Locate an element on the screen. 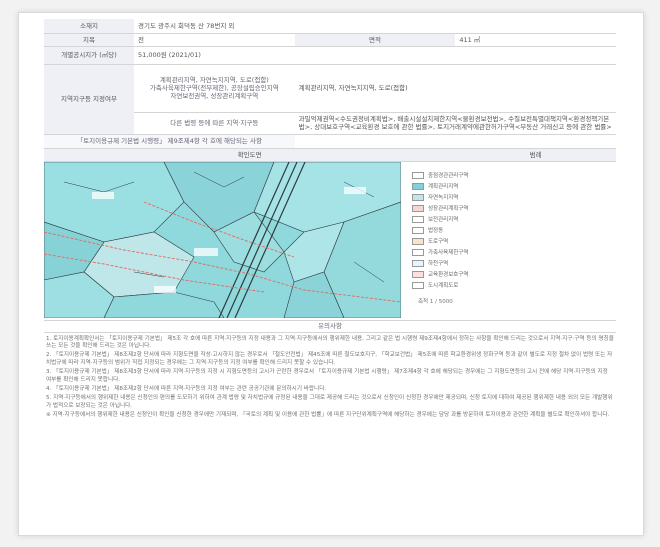  legend-item: 법정동 is located at coordinates (428, 230).